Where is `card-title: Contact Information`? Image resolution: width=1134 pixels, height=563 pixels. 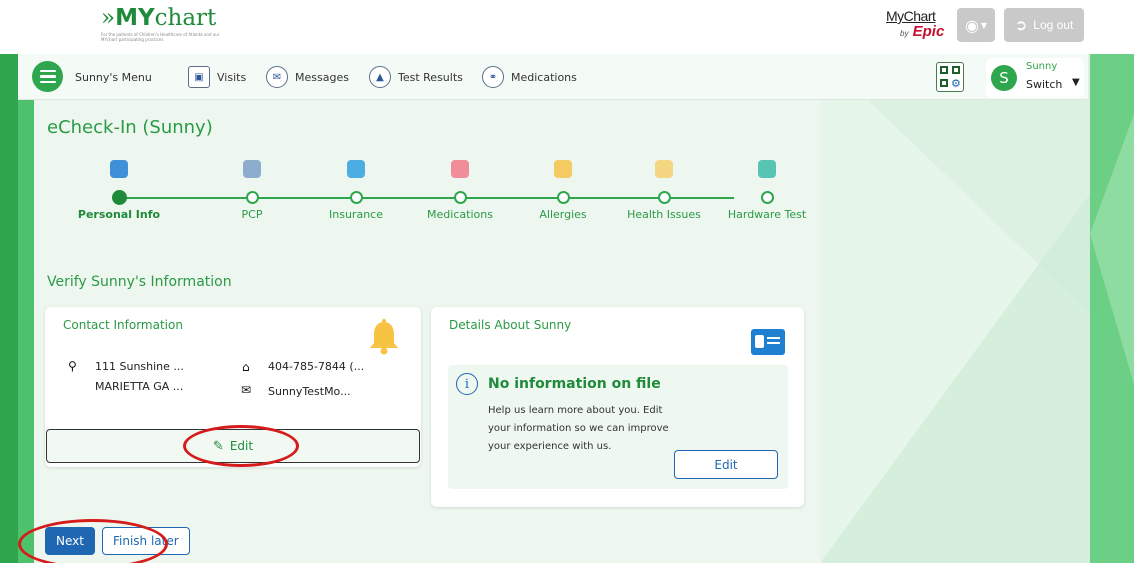 card-title: Contact Information is located at coordinates (123, 325).